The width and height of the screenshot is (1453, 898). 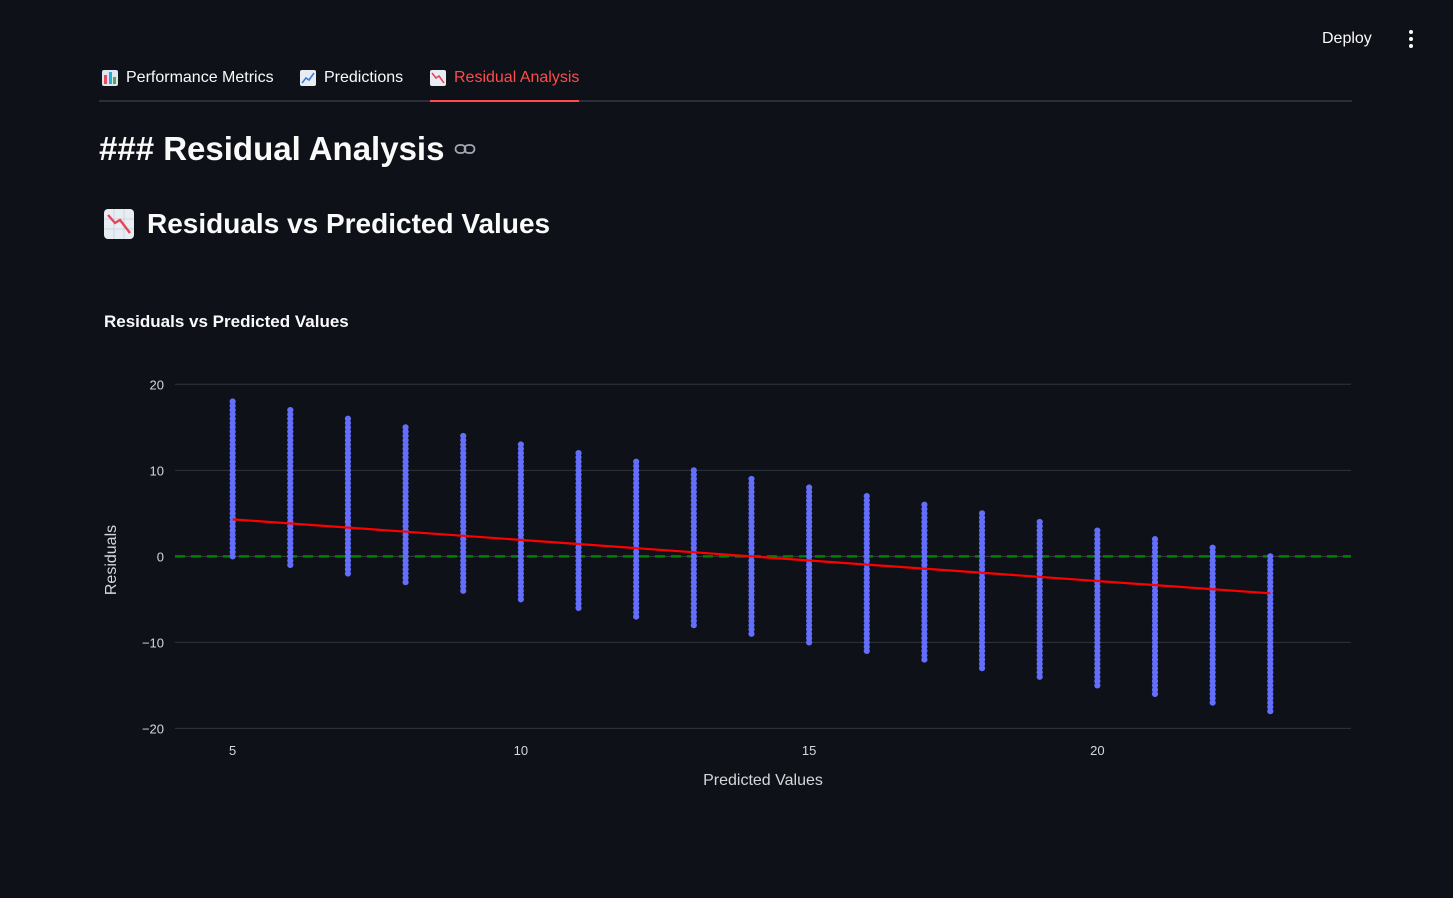 I want to click on anchor-link-icon, so click(x=465, y=149).